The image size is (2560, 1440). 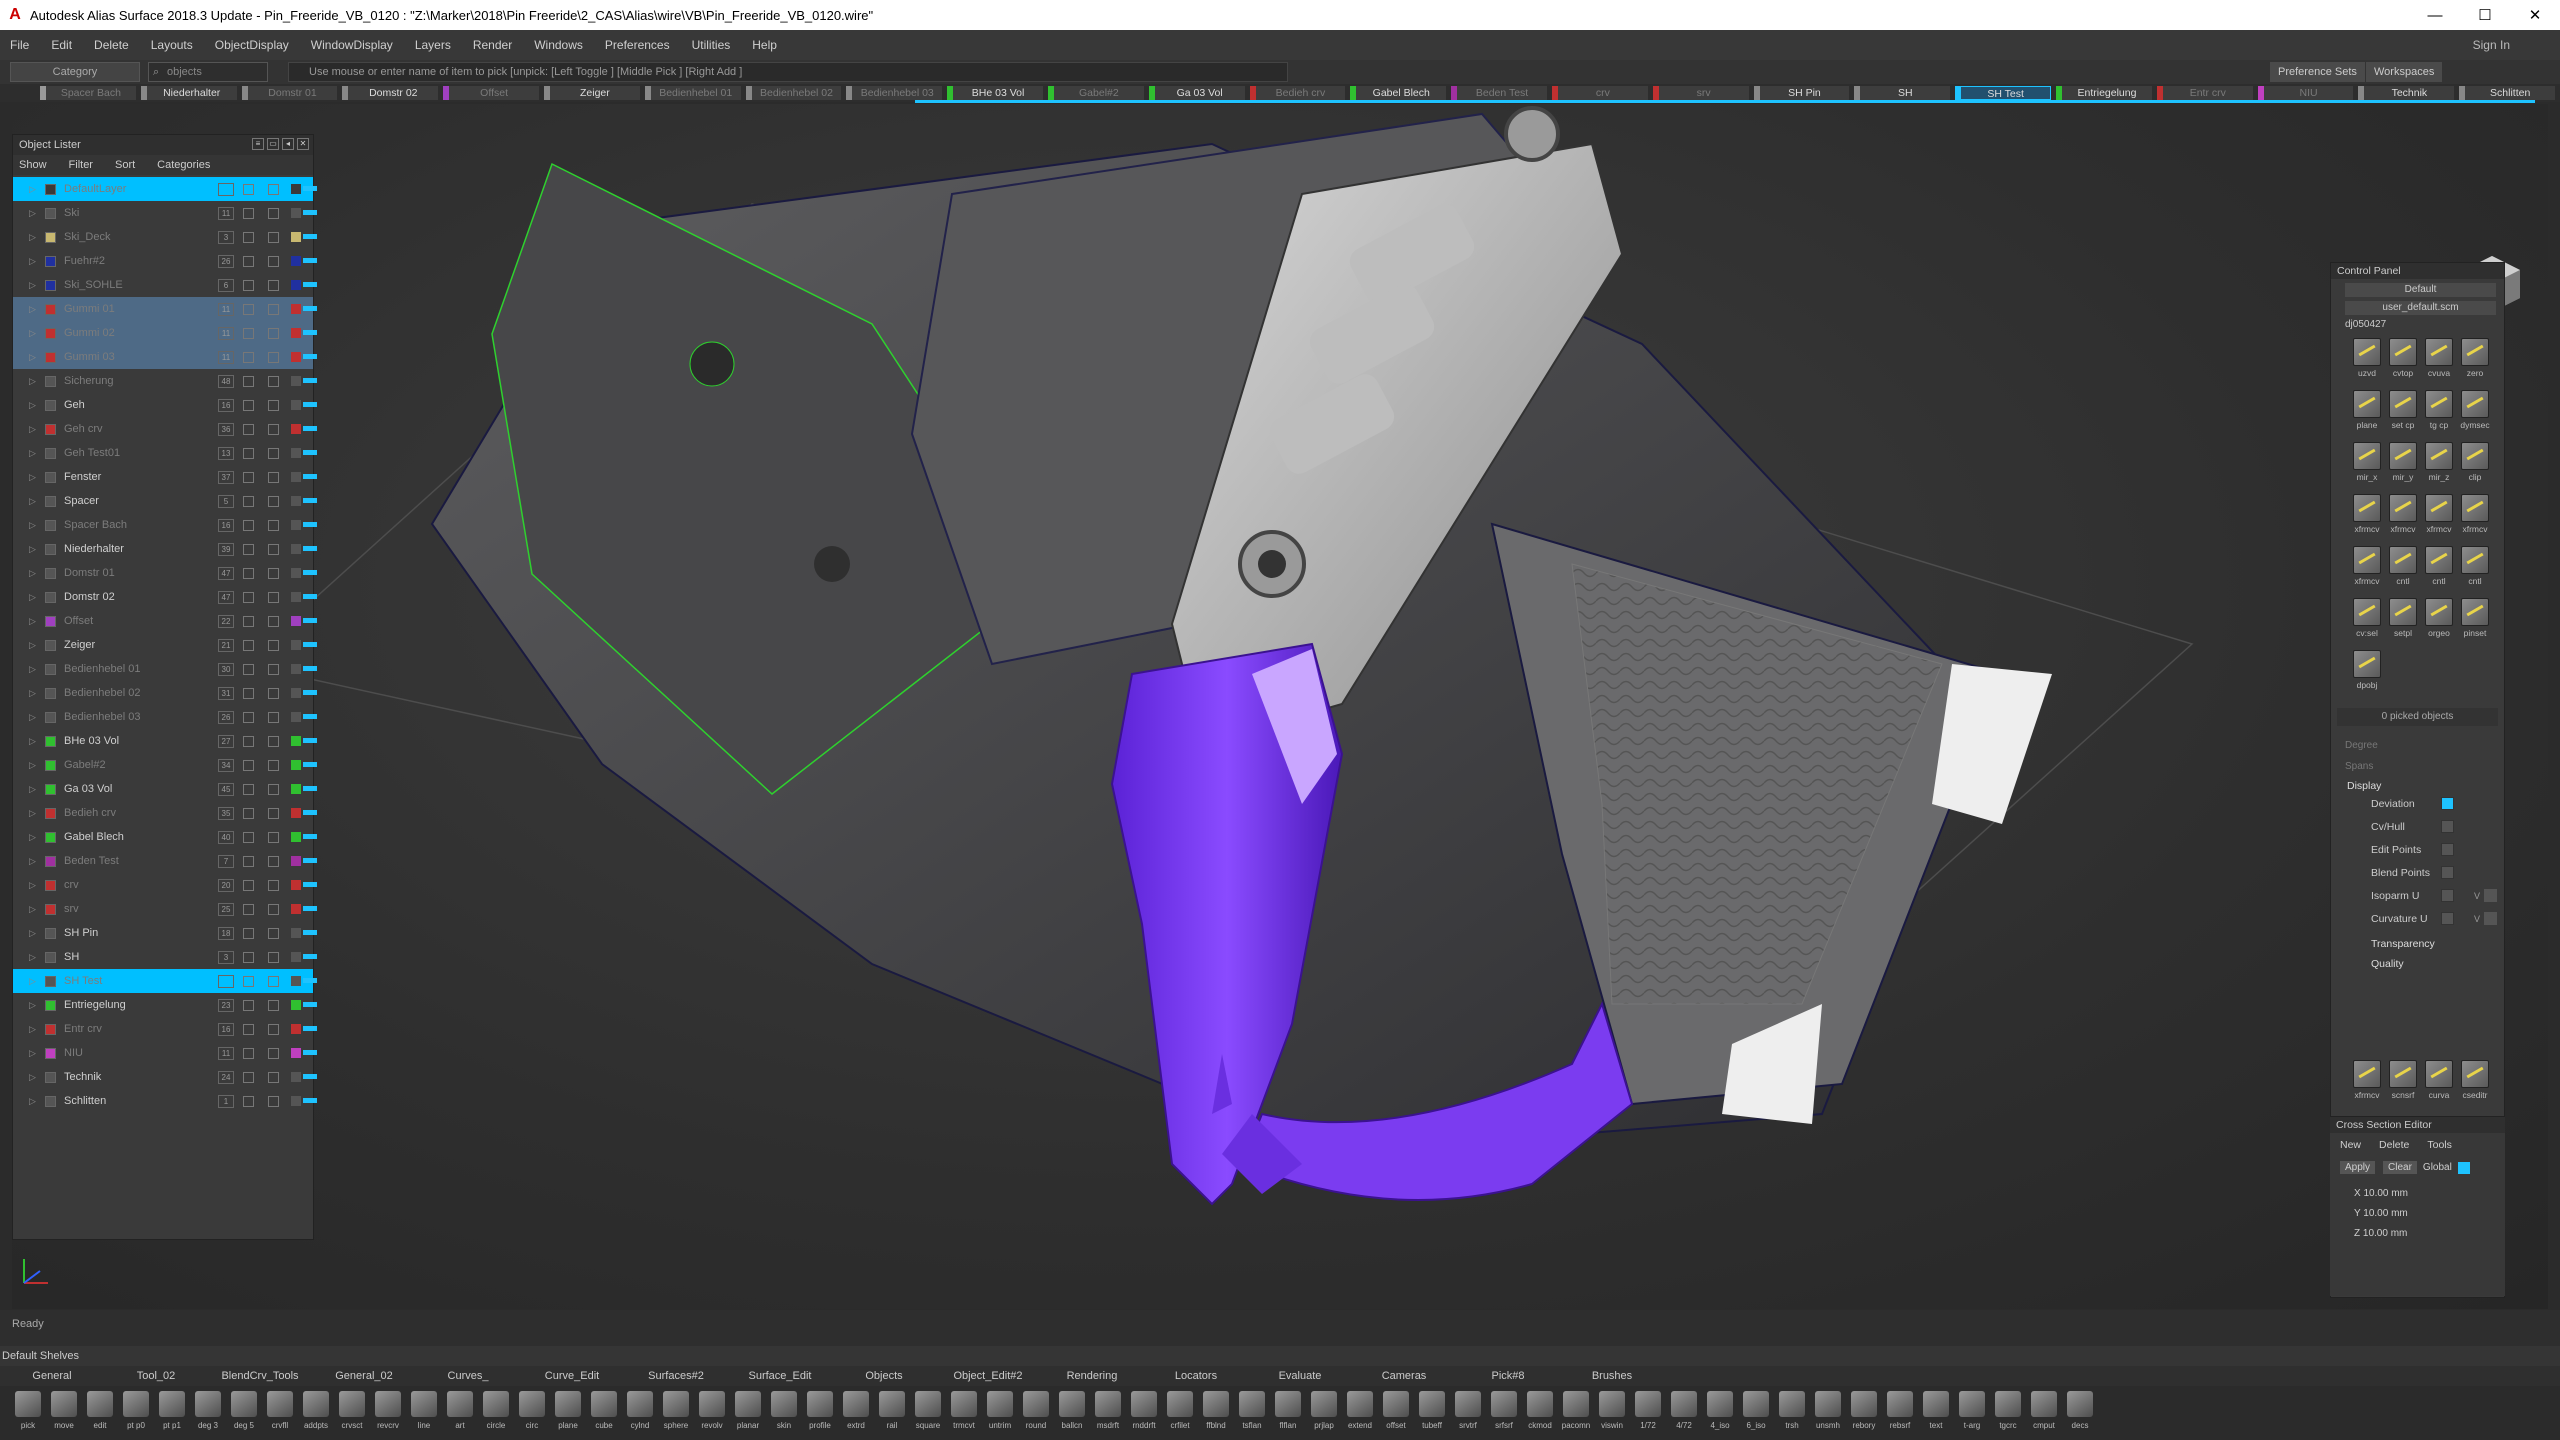 What do you see at coordinates (165, 885) in the screenshot?
I see `layer-row: ▷ crv 20` at bounding box center [165, 885].